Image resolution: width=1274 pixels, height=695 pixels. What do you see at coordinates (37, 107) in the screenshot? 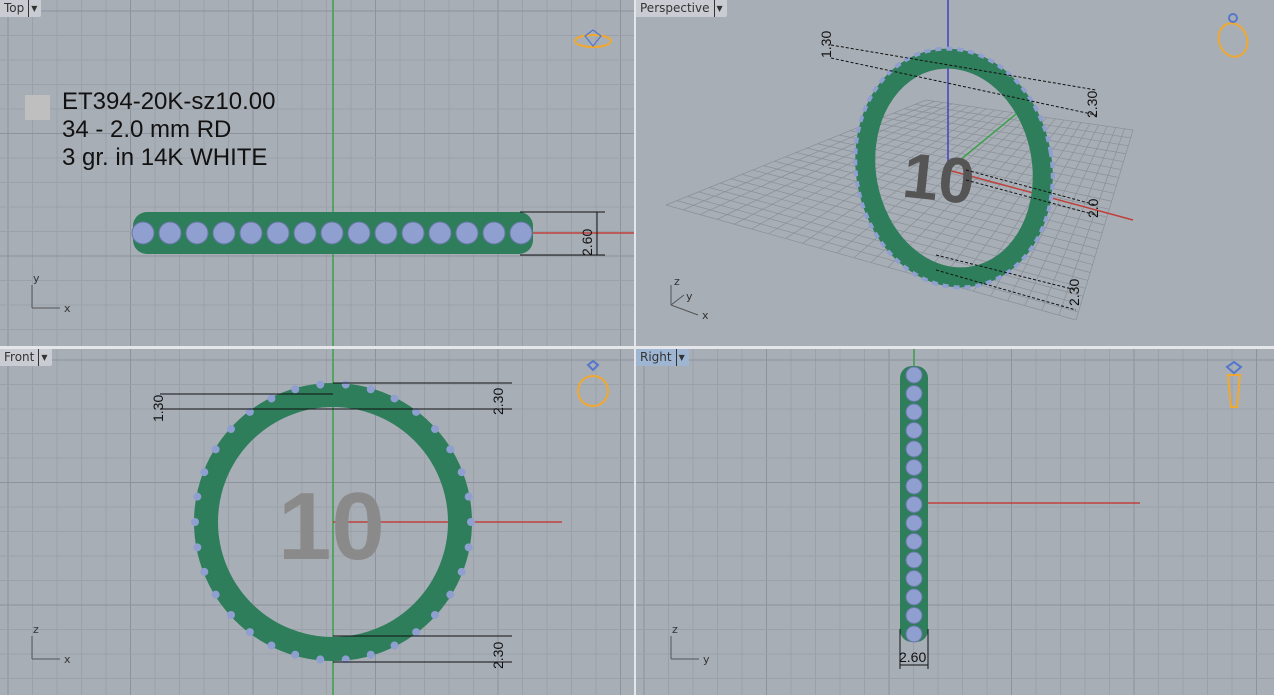
I see `annotation-swatch` at bounding box center [37, 107].